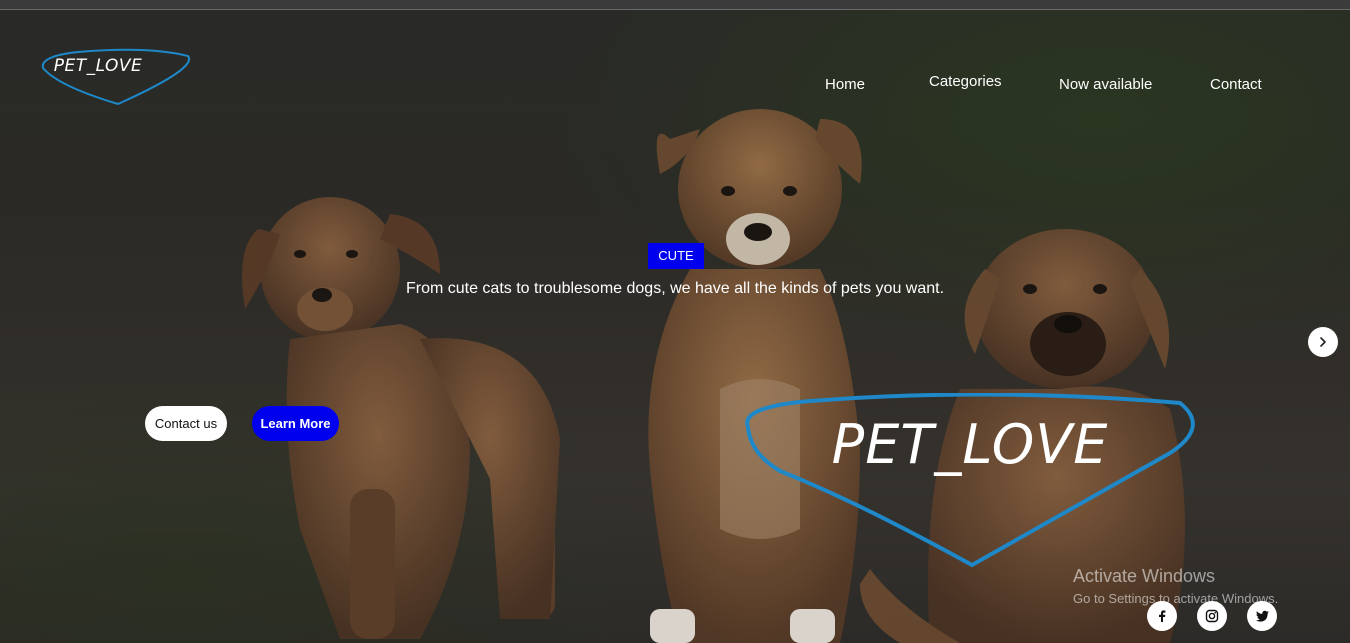 This screenshot has height=643, width=1350. Describe the element at coordinates (295, 423) in the screenshot. I see `learn-more-button: Learn More` at that location.